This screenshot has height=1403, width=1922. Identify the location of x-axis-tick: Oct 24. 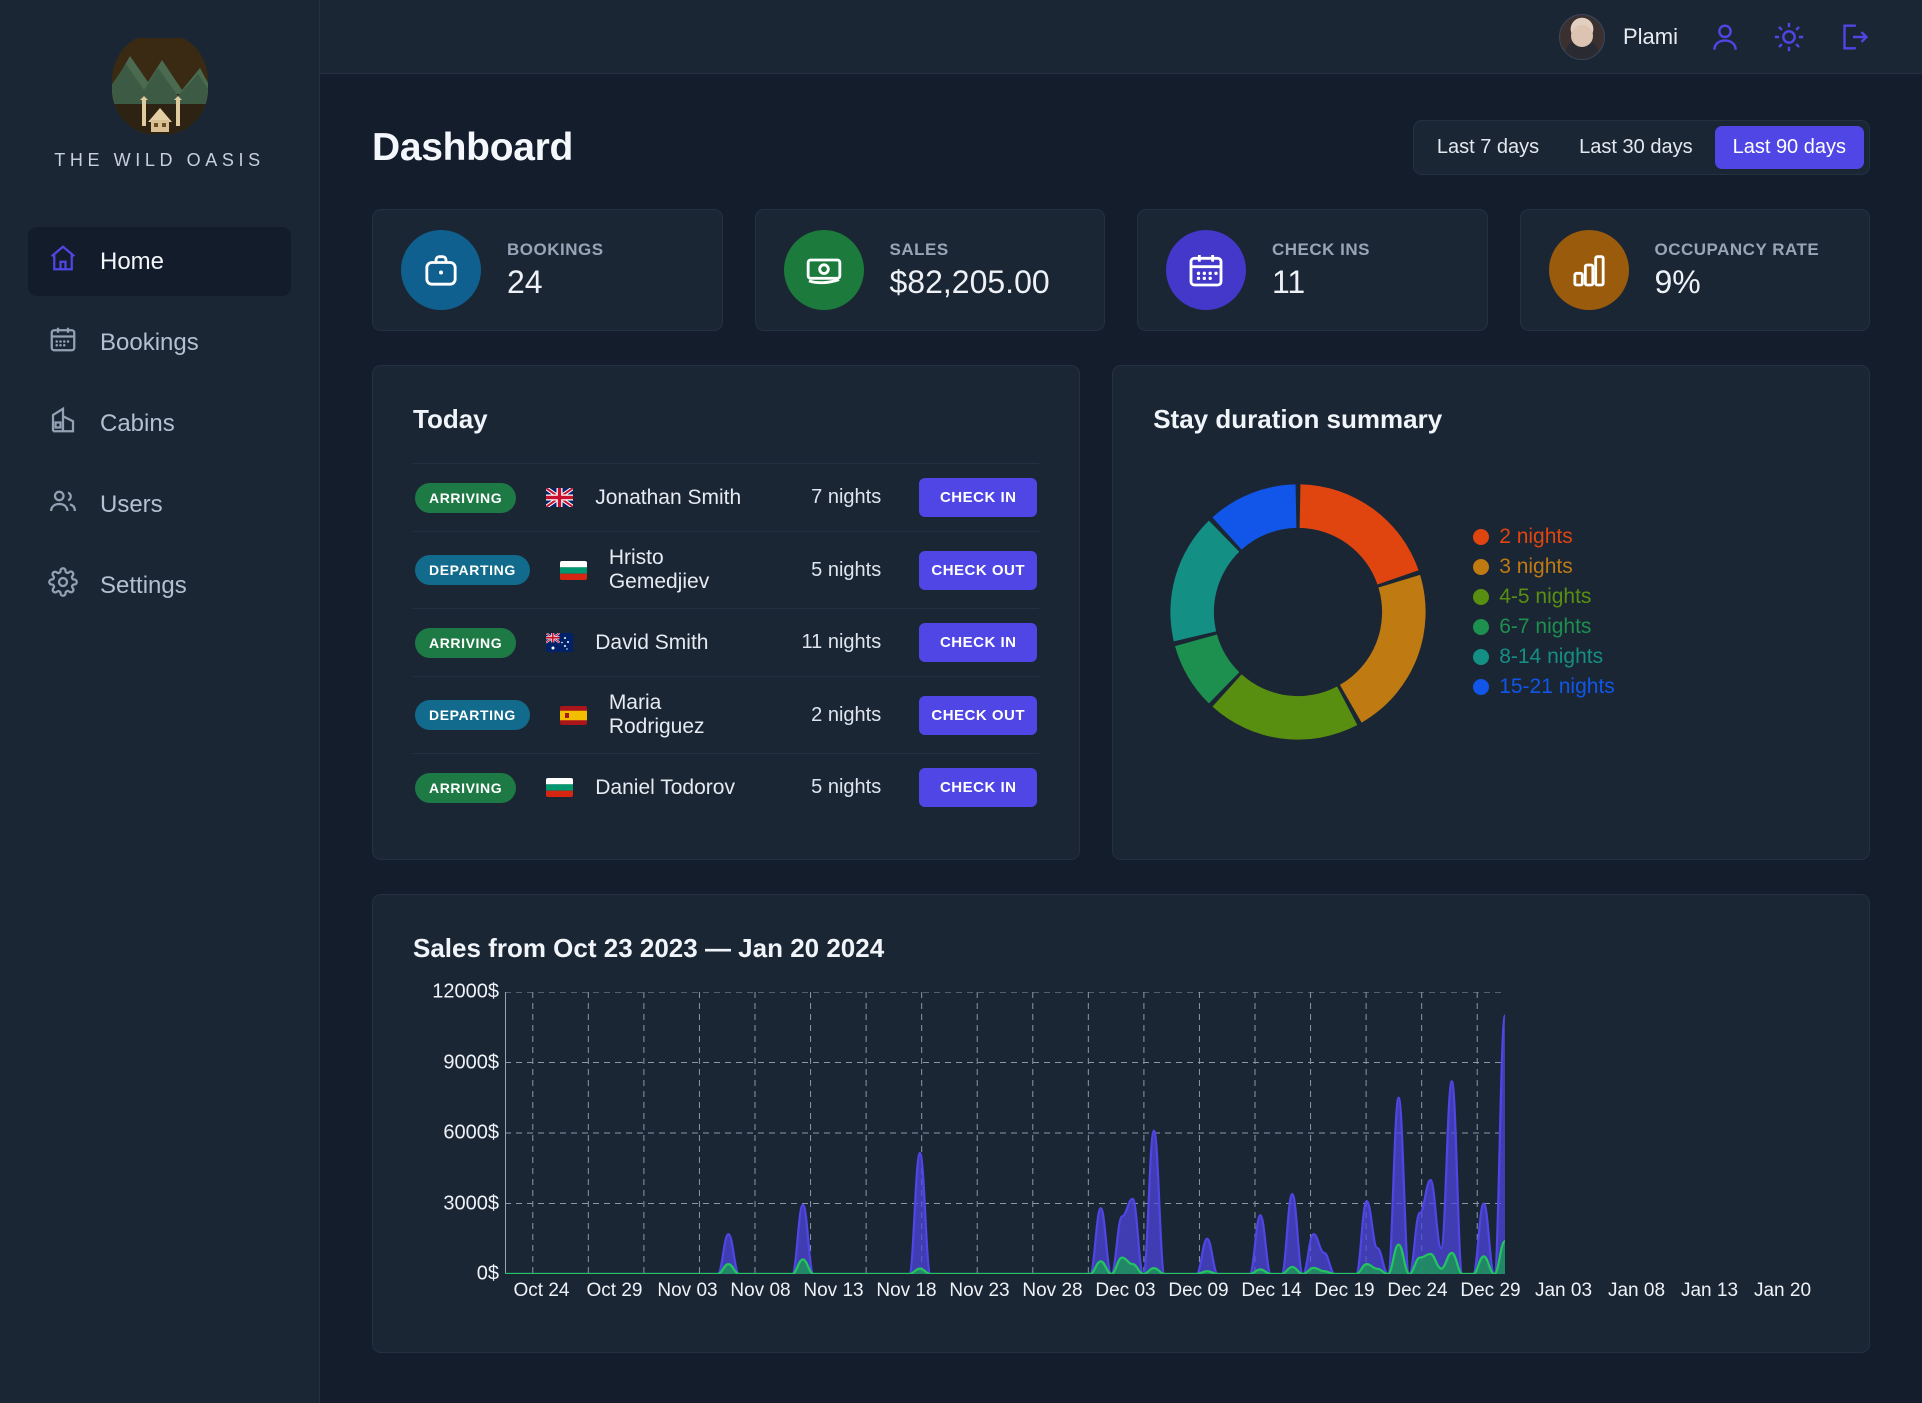
(541, 1290).